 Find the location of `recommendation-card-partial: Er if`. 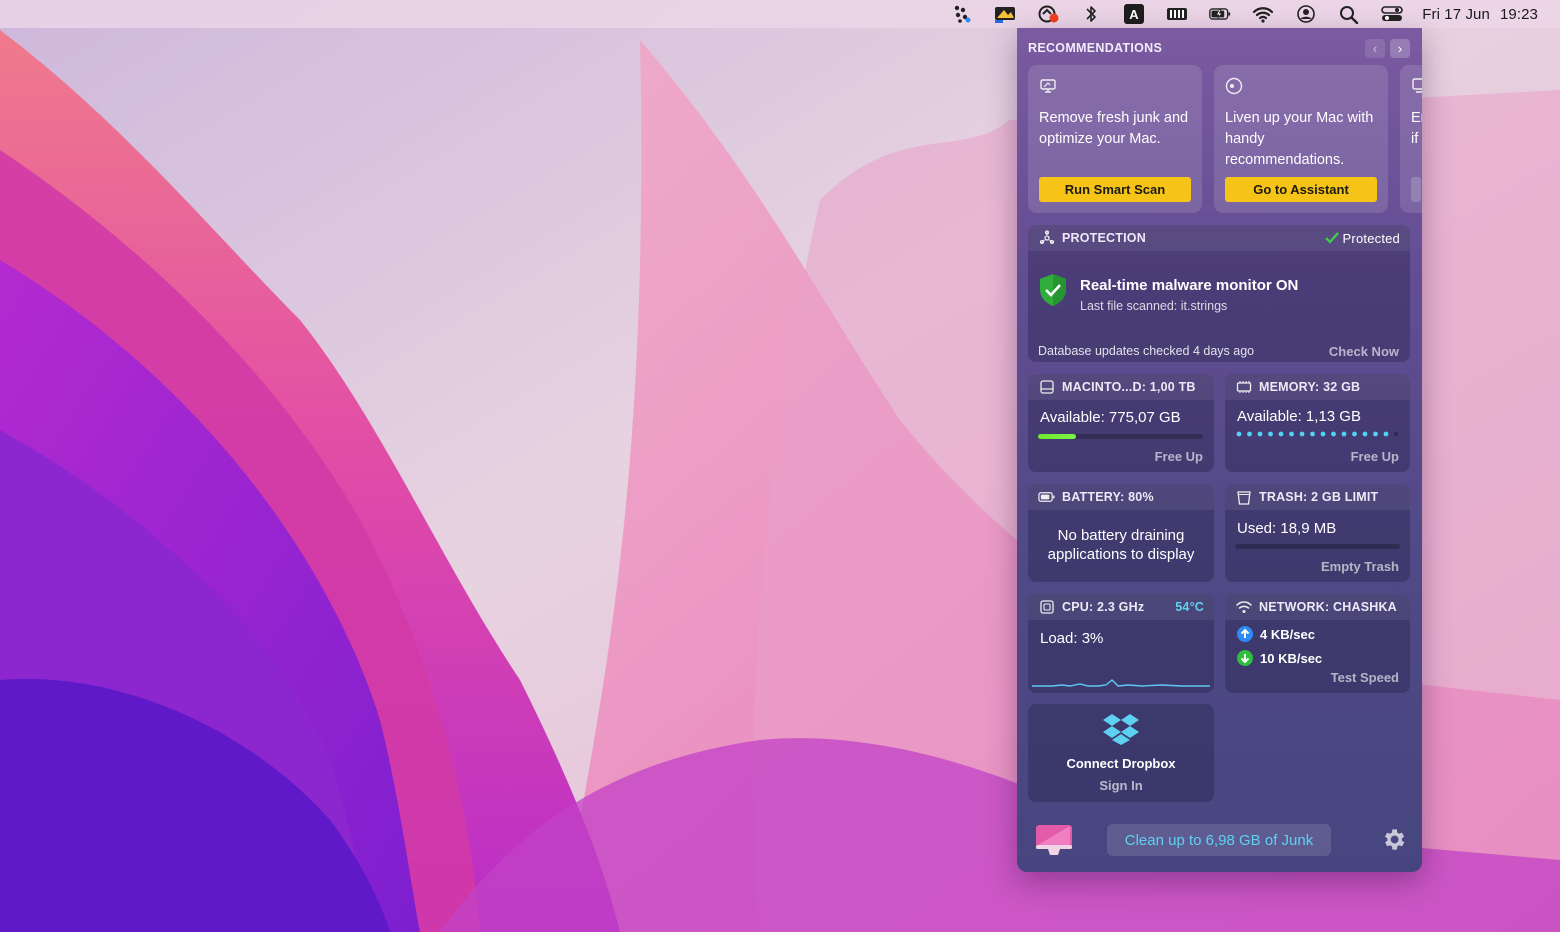

recommendation-card-partial: Er if is located at coordinates (1411, 139).